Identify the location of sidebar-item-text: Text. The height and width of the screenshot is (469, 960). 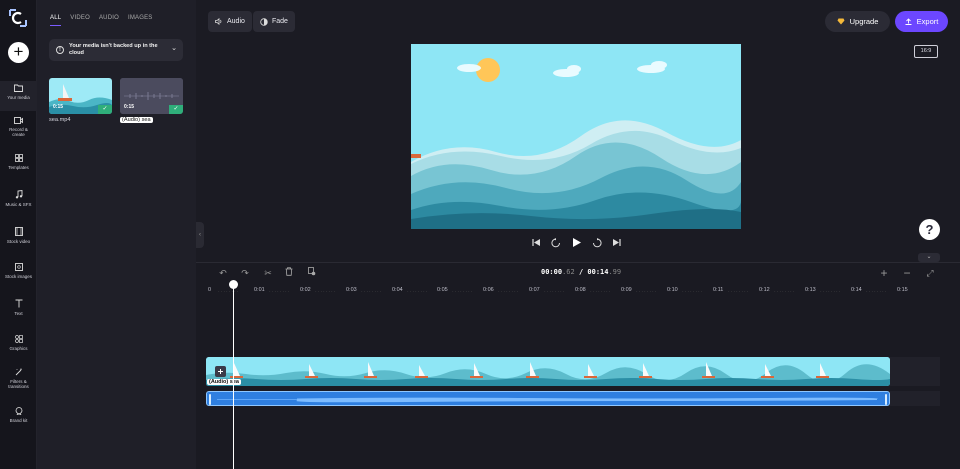
(18, 310).